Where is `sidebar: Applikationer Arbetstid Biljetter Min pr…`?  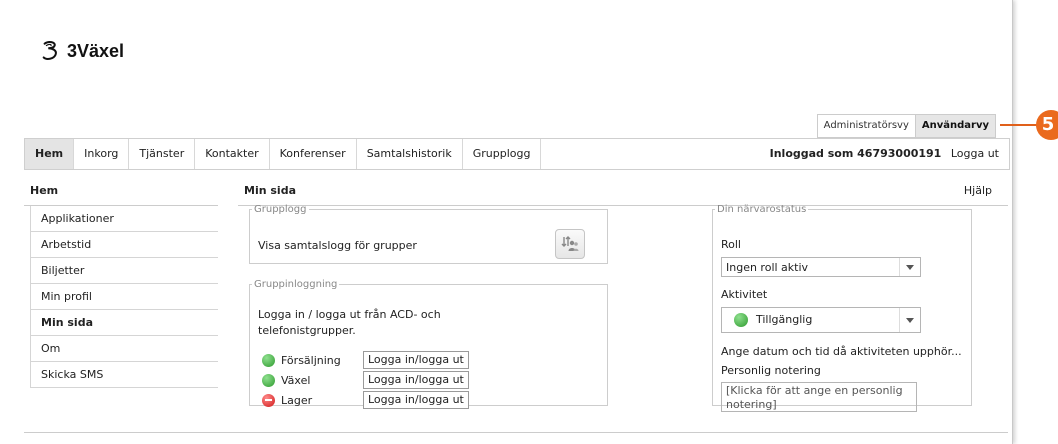
sidebar: Applikationer Arbetstid Biljetter Min pr… is located at coordinates (124, 297).